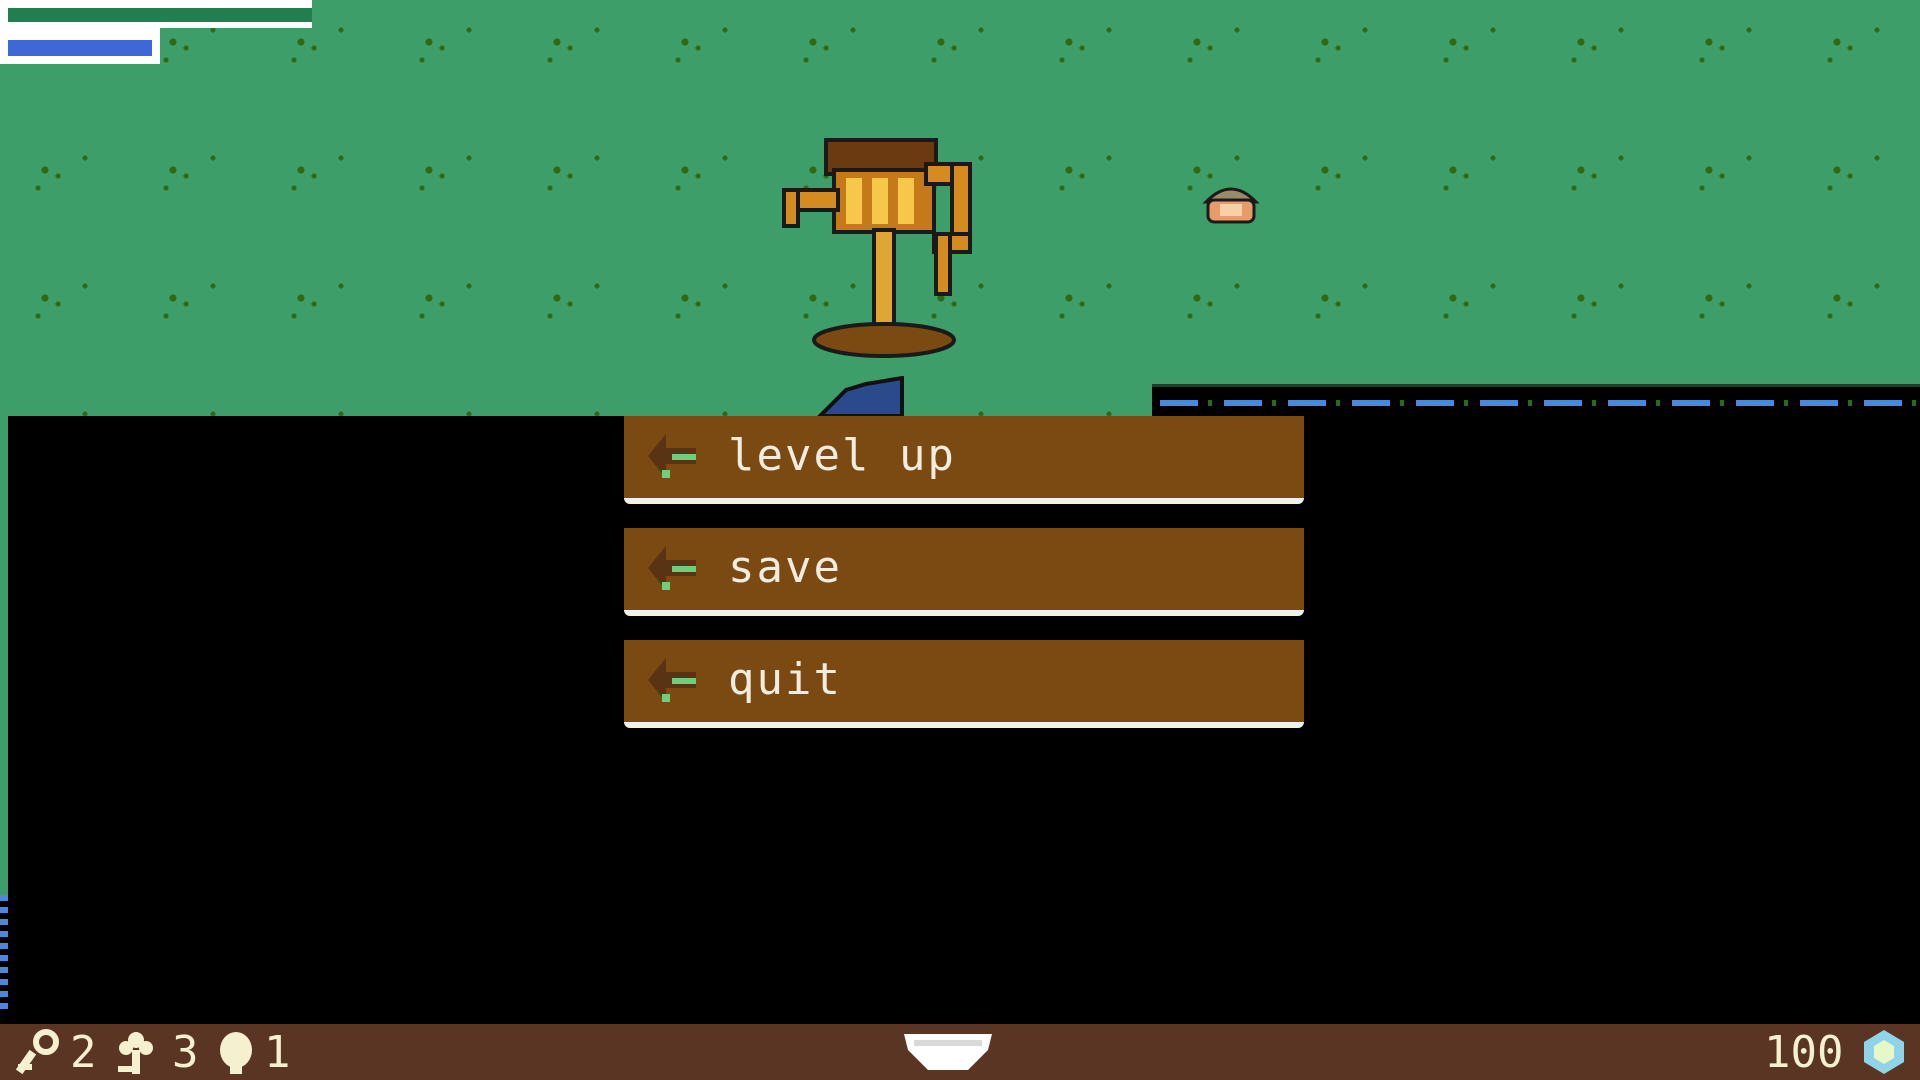 The height and width of the screenshot is (1080, 1920). I want to click on health-bar, so click(156, 14).